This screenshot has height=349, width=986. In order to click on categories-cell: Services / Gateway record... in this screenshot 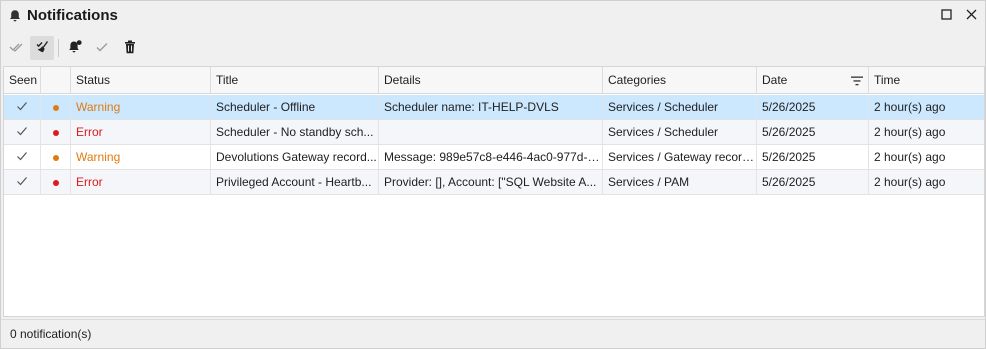, I will do `click(680, 157)`.